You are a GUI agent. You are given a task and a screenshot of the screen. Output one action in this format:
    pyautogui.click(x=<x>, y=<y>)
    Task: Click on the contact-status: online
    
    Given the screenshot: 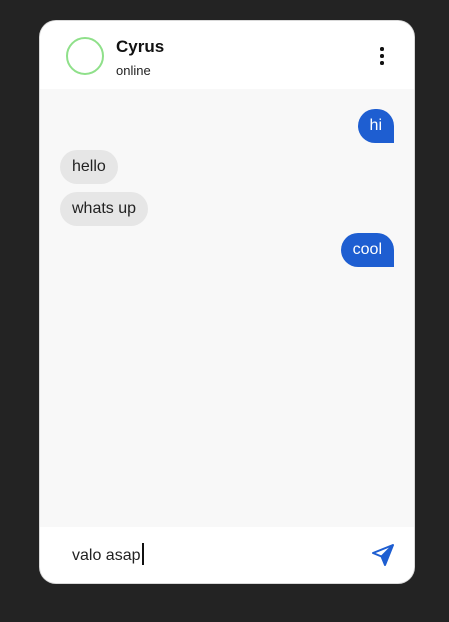 What is the action you would take?
    pyautogui.click(x=133, y=70)
    